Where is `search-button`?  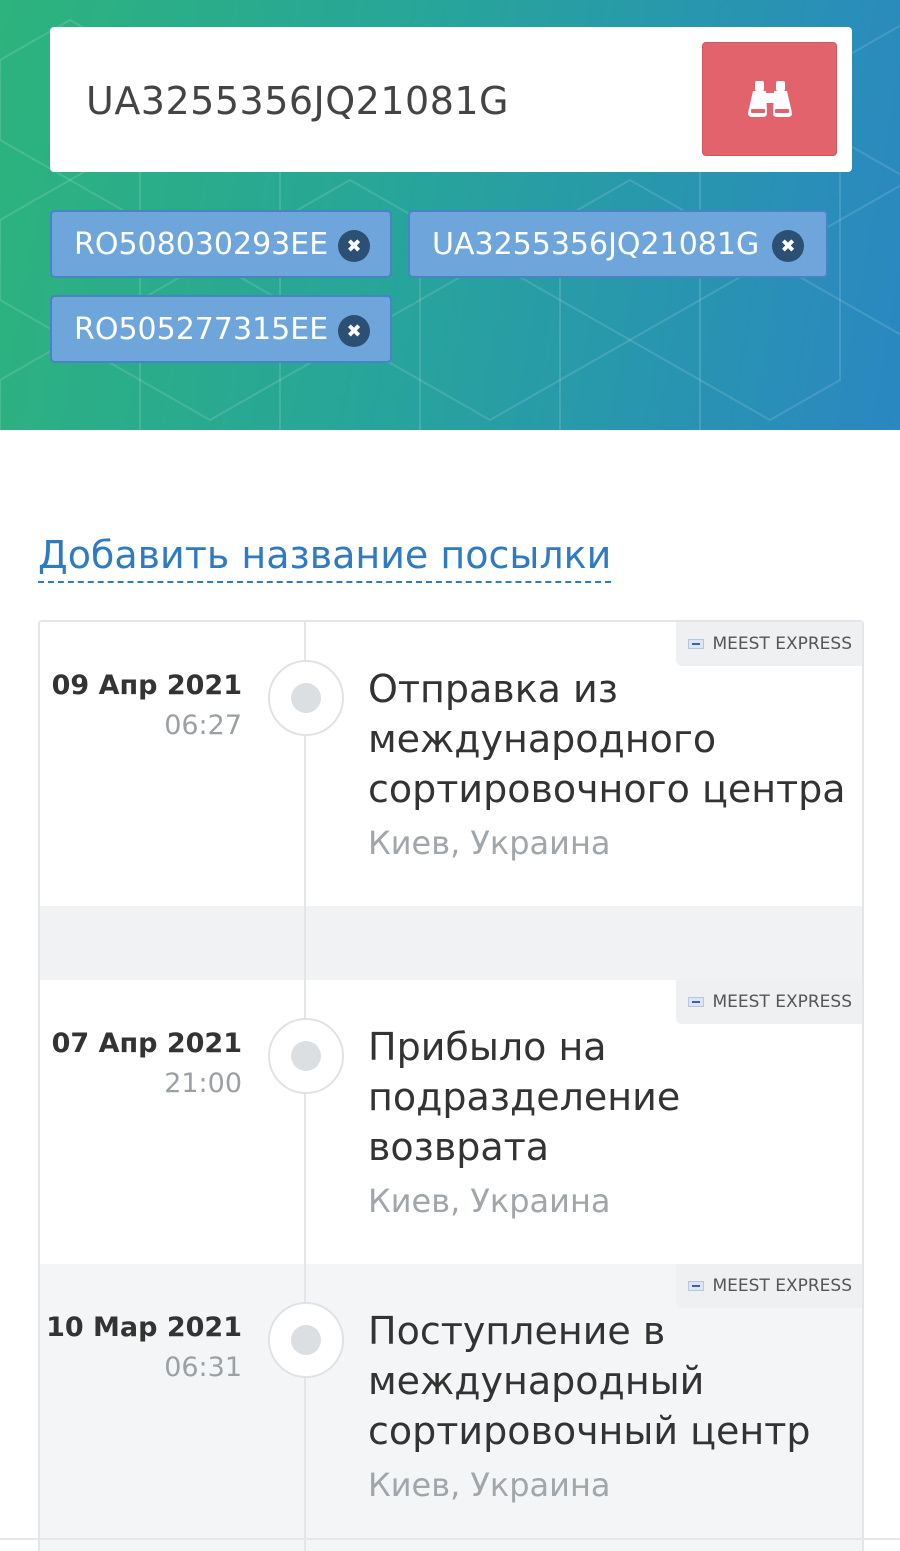
search-button is located at coordinates (769, 99).